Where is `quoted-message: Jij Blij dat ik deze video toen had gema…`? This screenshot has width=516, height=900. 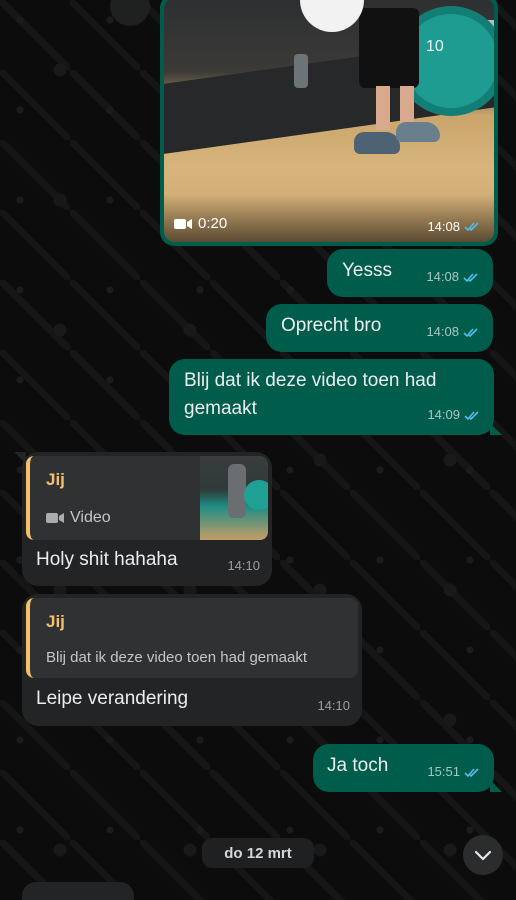
quoted-message: Jij Blij dat ik deze video toen had gema… is located at coordinates (192, 638).